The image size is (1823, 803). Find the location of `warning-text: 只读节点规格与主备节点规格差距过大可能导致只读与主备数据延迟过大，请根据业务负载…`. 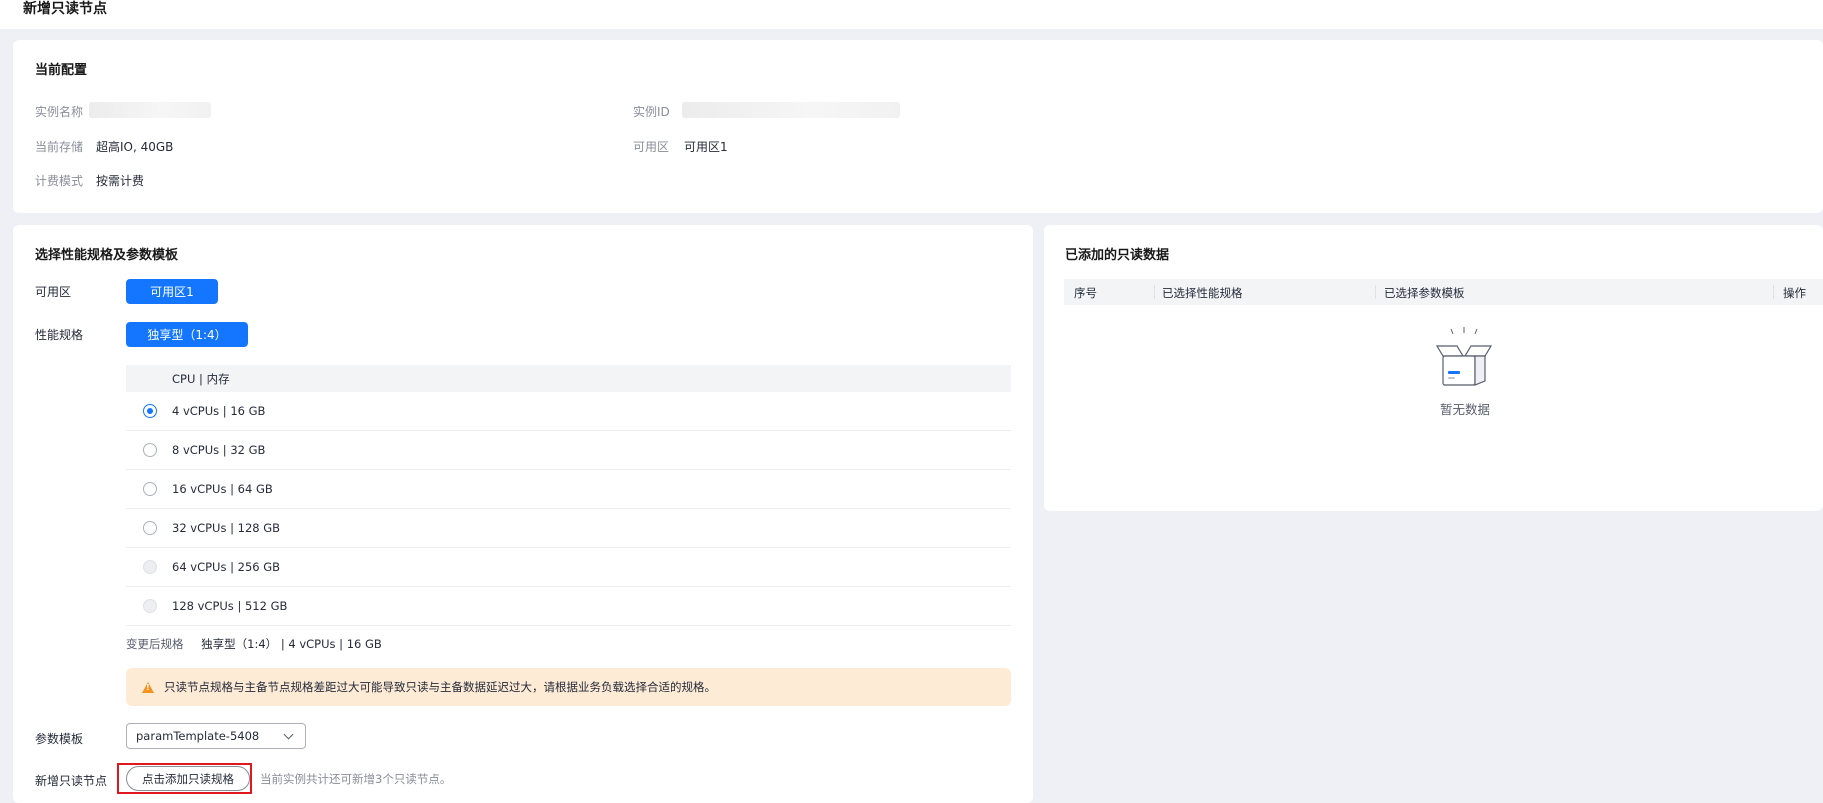

warning-text: 只读节点规格与主备节点规格差距过大可能导致只读与主备数据延迟过大，请根据业务负载… is located at coordinates (440, 687).